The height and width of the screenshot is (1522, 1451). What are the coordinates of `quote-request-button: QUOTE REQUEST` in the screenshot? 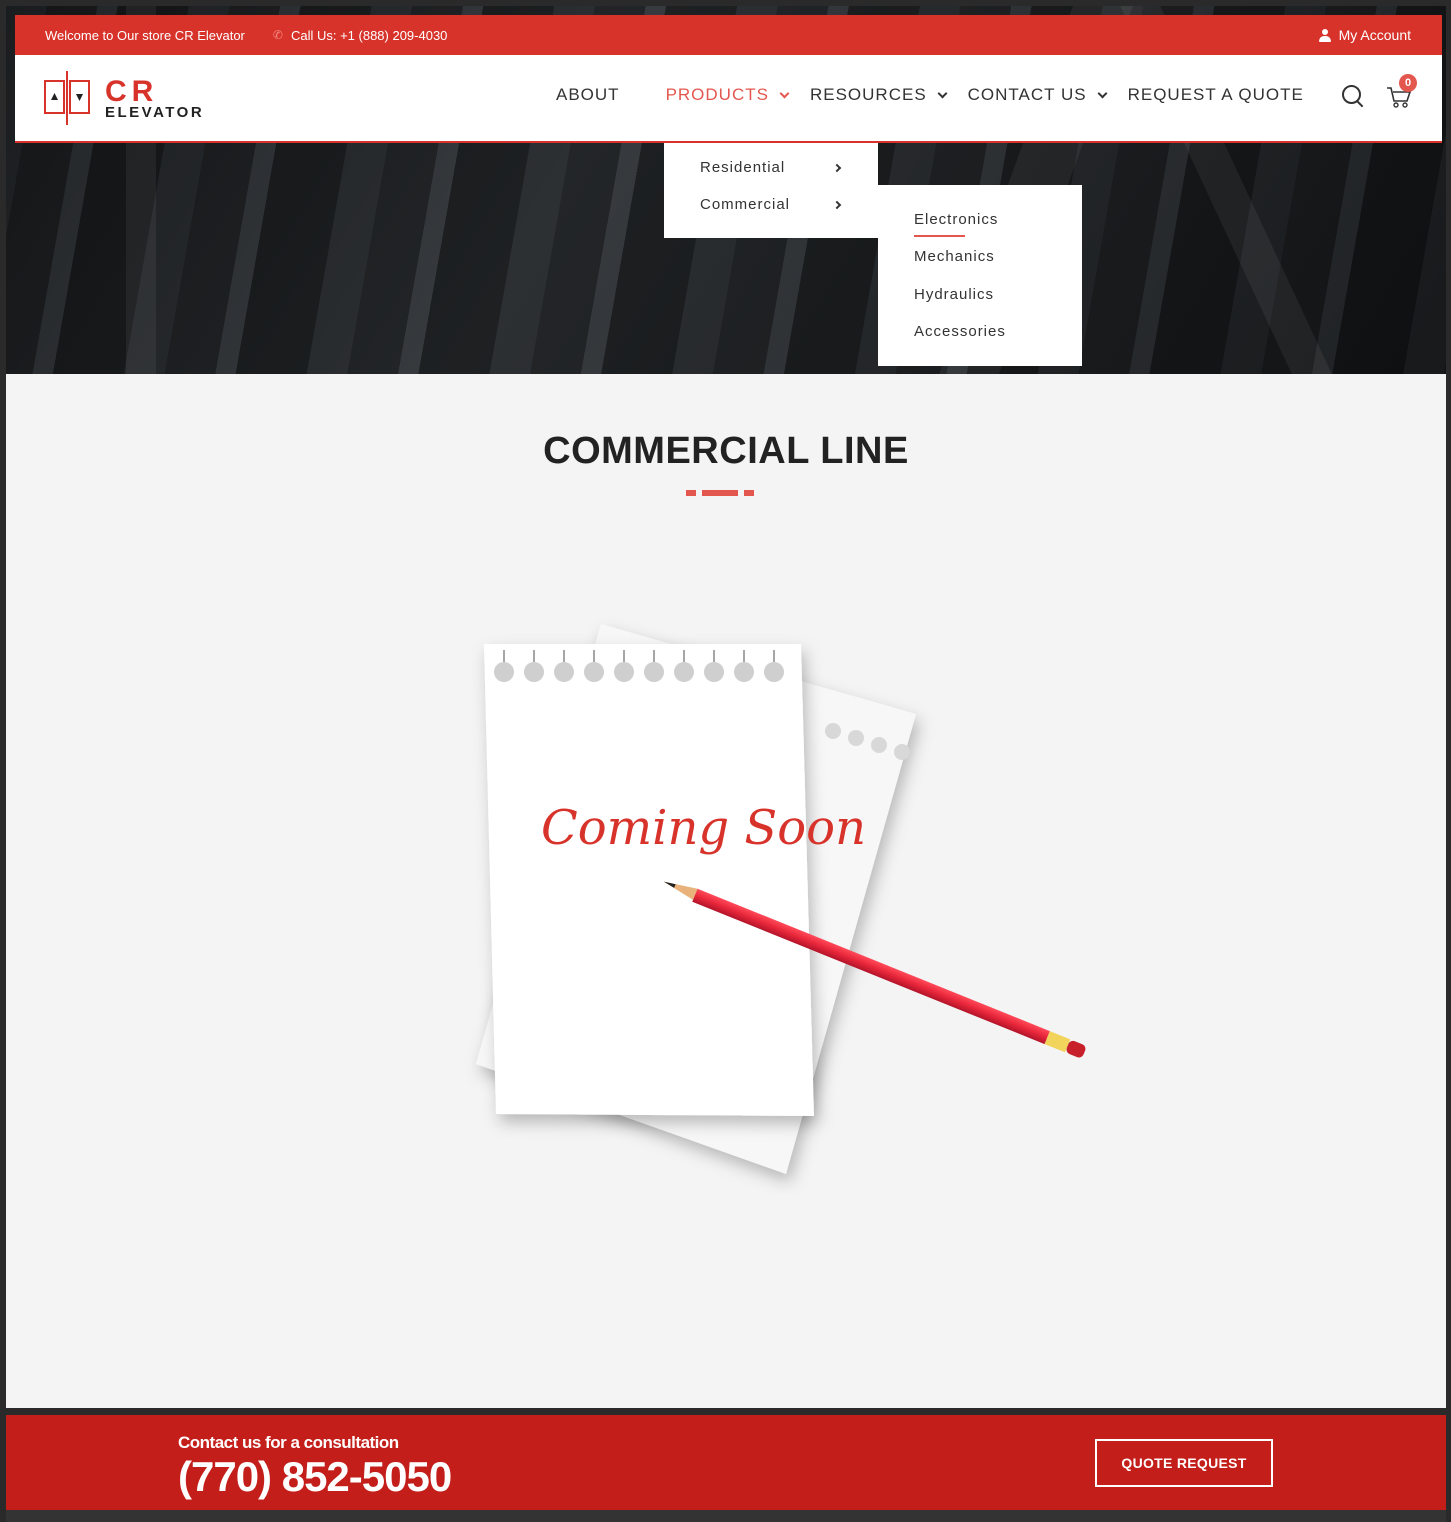 It's located at (1184, 1463).